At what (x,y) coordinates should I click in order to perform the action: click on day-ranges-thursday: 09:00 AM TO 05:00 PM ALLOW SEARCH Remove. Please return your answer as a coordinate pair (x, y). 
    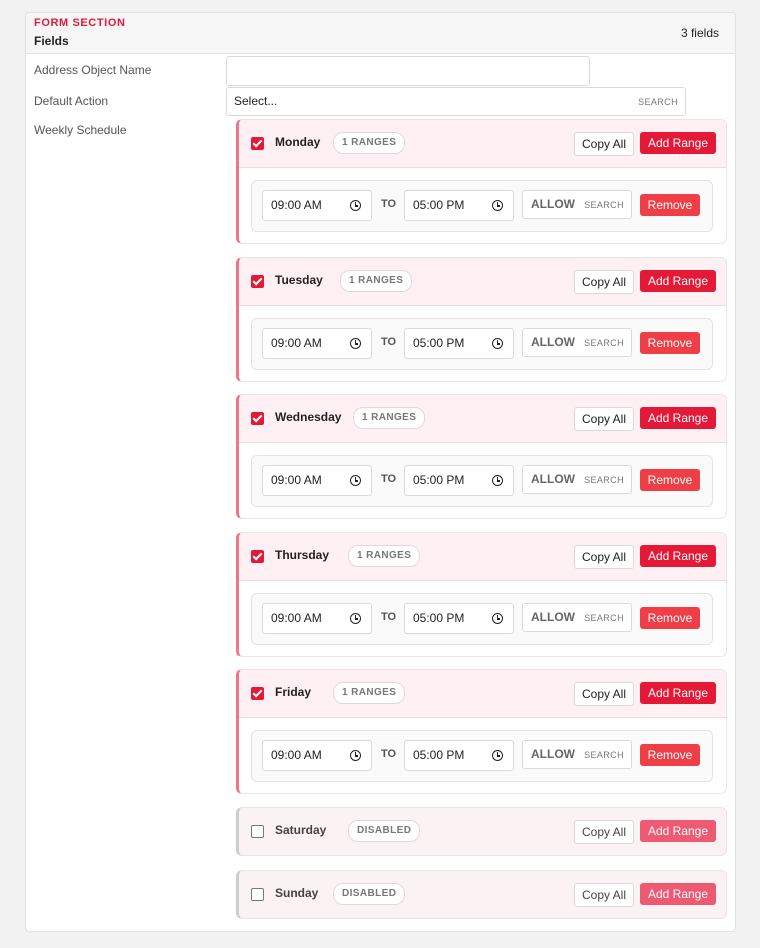
    Looking at the image, I should click on (482, 618).